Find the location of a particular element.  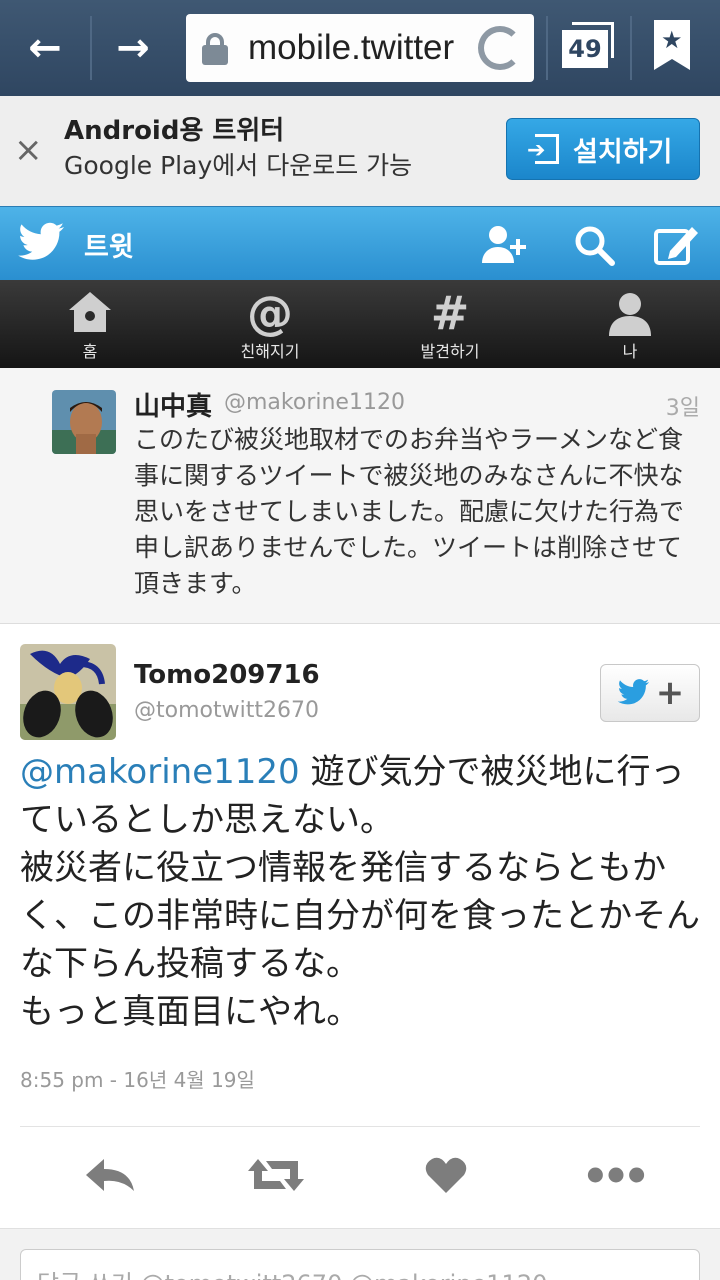

banner-subtitle: Google Play에서 다운로드 가능 is located at coordinates (238, 165).